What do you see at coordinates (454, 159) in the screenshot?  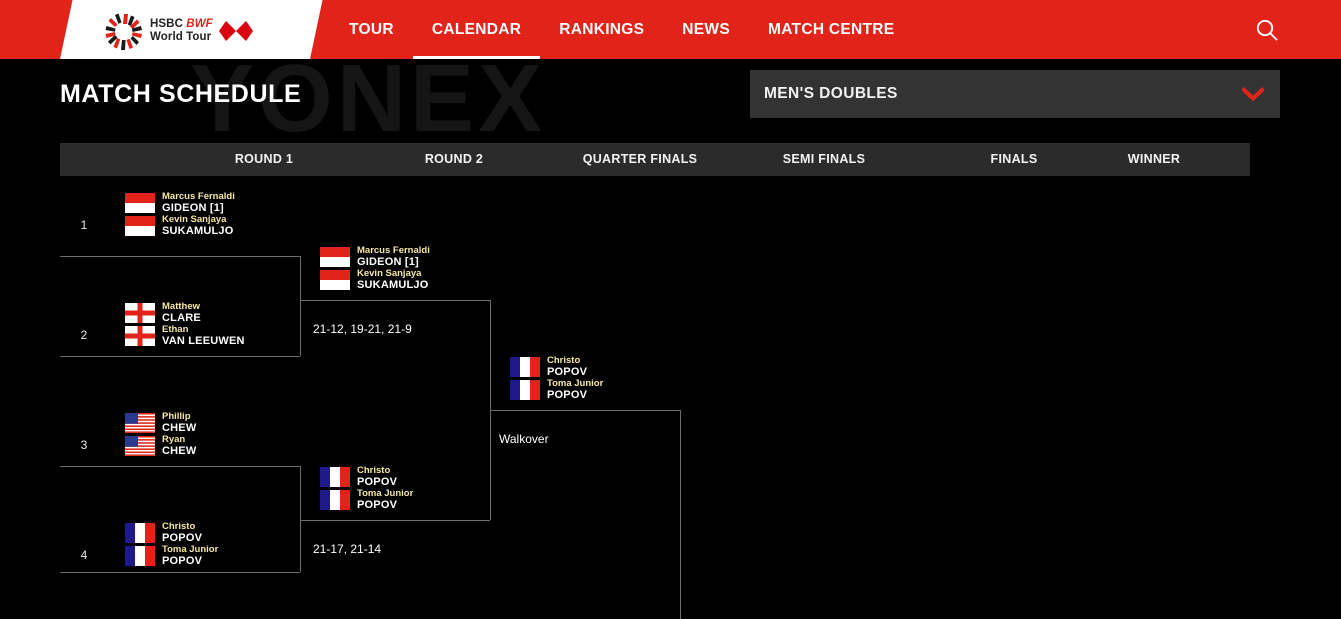 I see `column-header-round-2: ROUND 2` at bounding box center [454, 159].